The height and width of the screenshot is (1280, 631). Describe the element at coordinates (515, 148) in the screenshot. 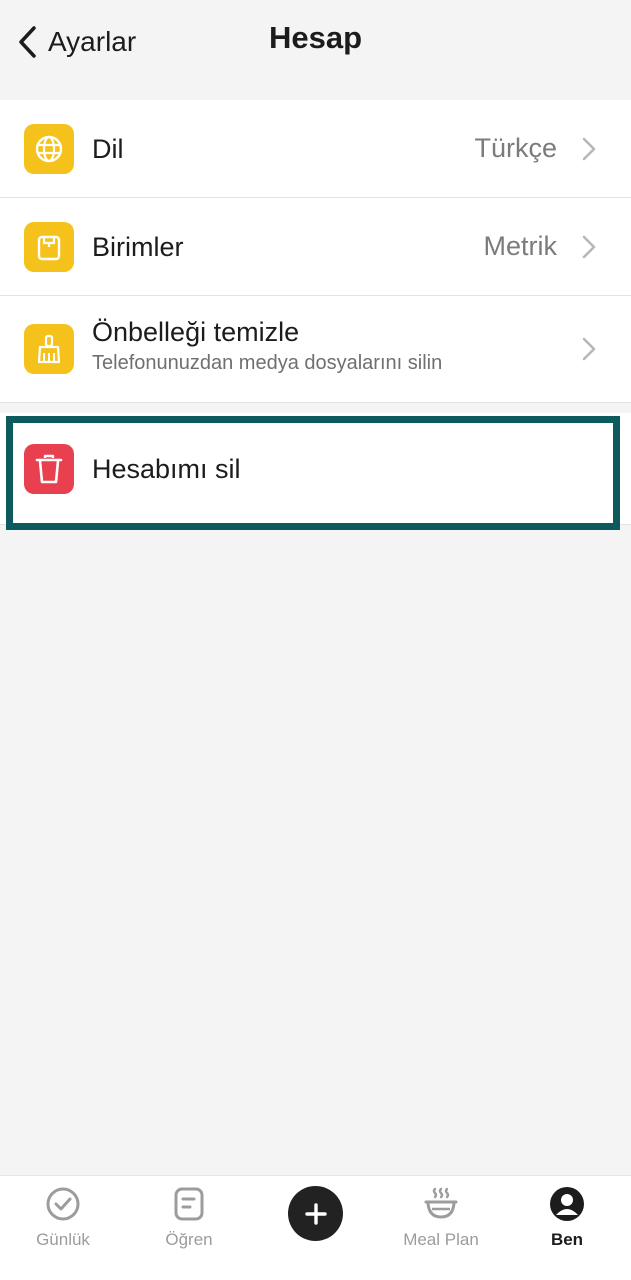

I see `row-value: Türkçe` at that location.